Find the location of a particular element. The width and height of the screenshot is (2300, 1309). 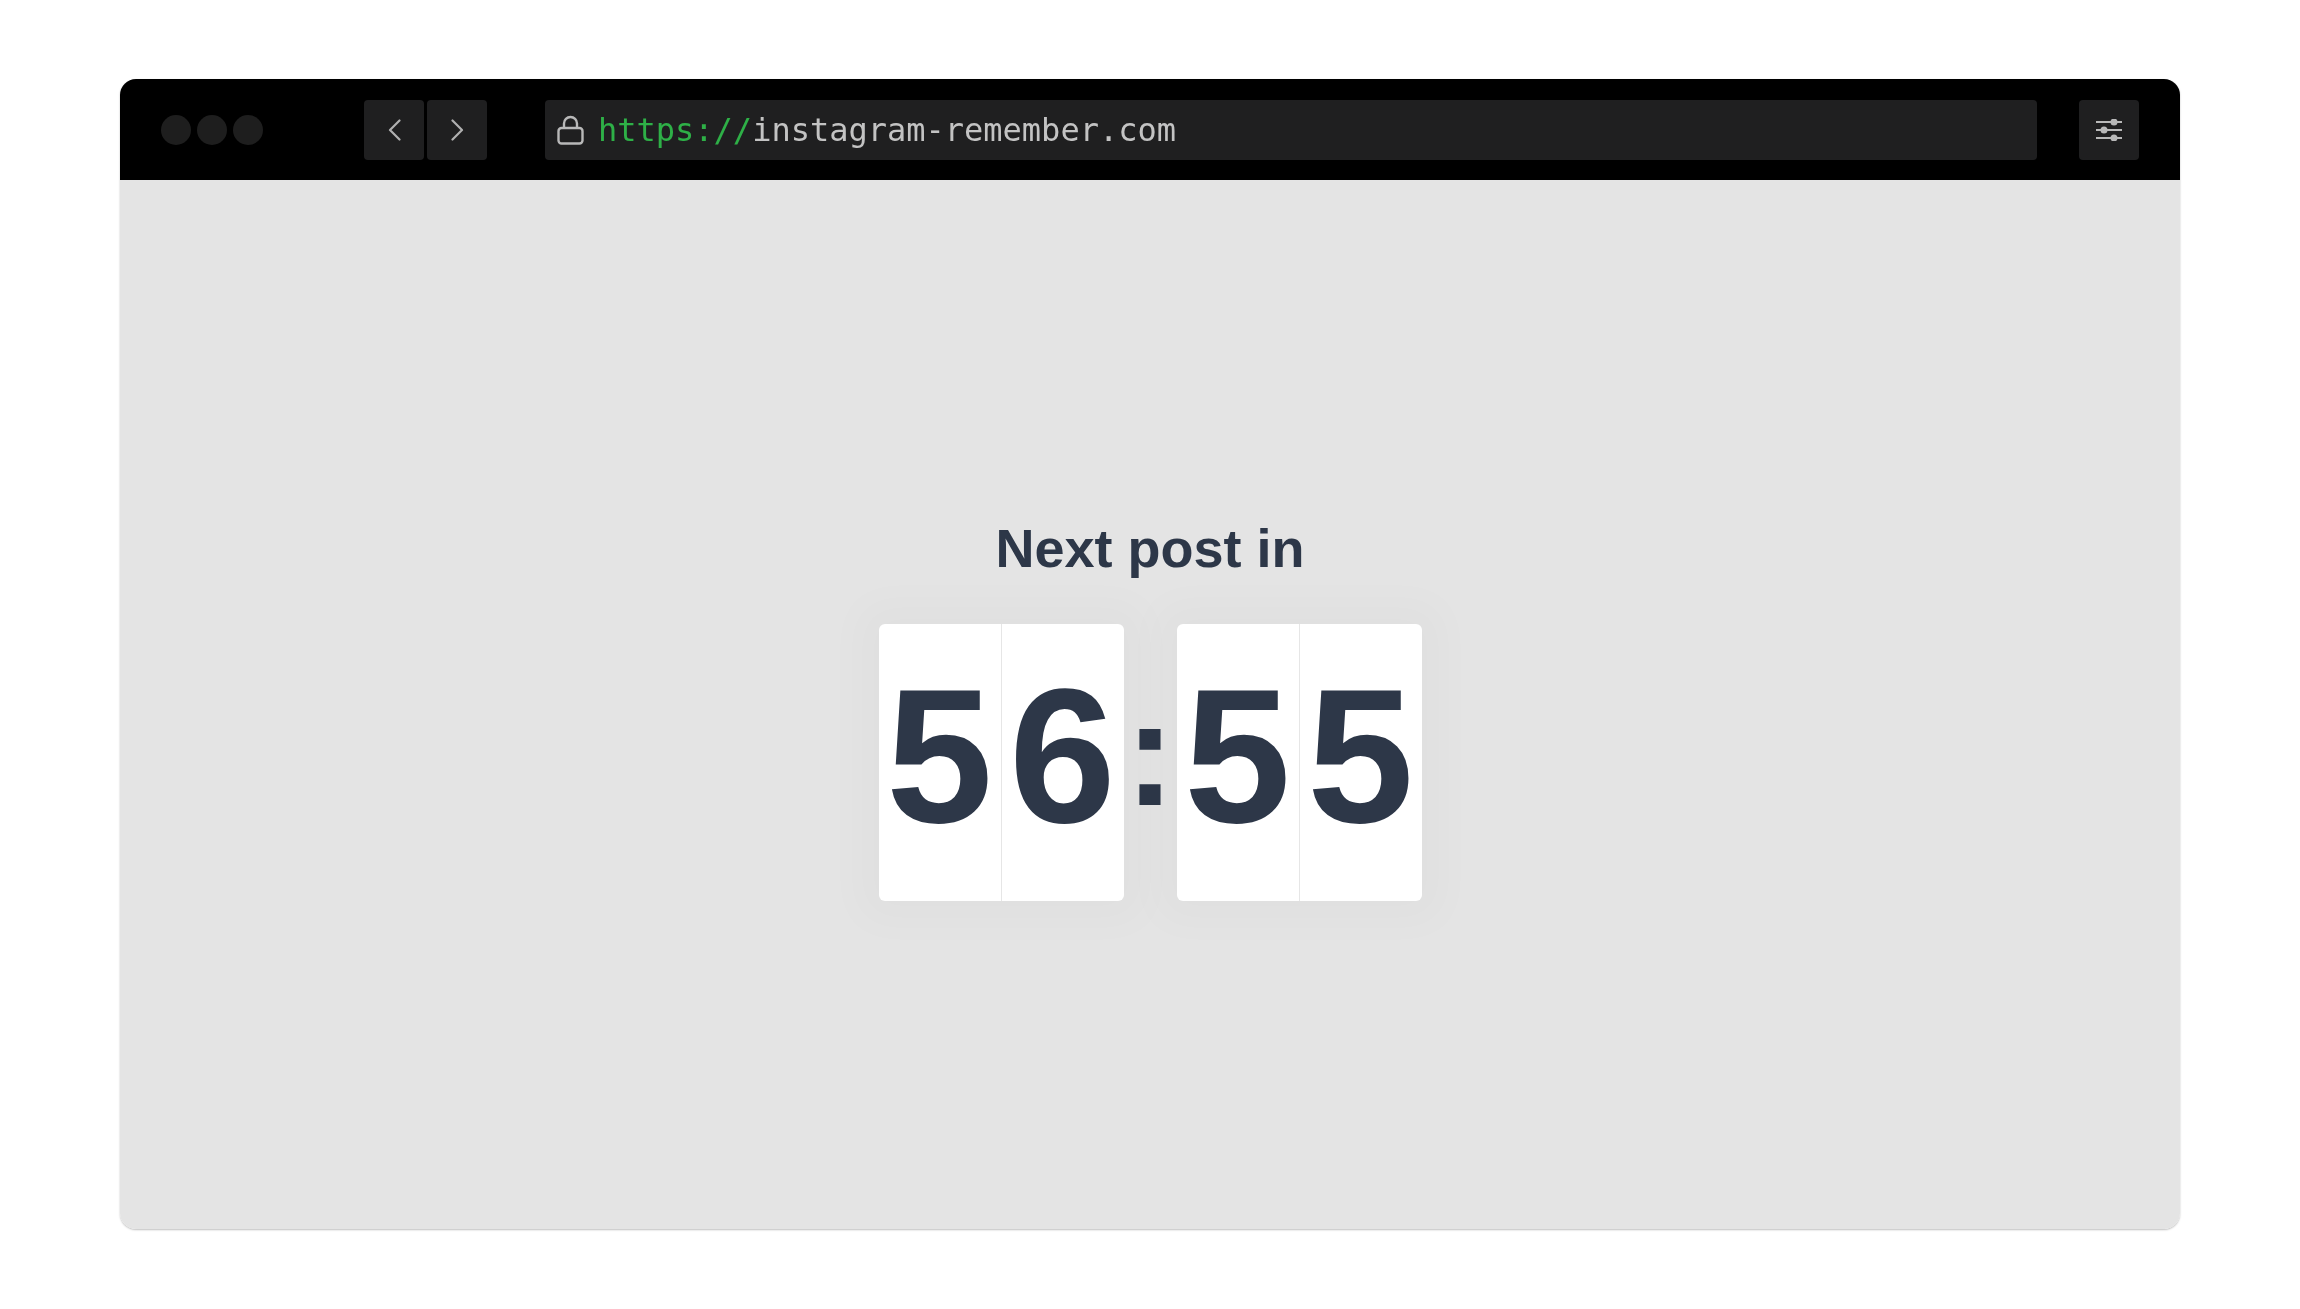

countdown-title: Next post in is located at coordinates (1150, 548).